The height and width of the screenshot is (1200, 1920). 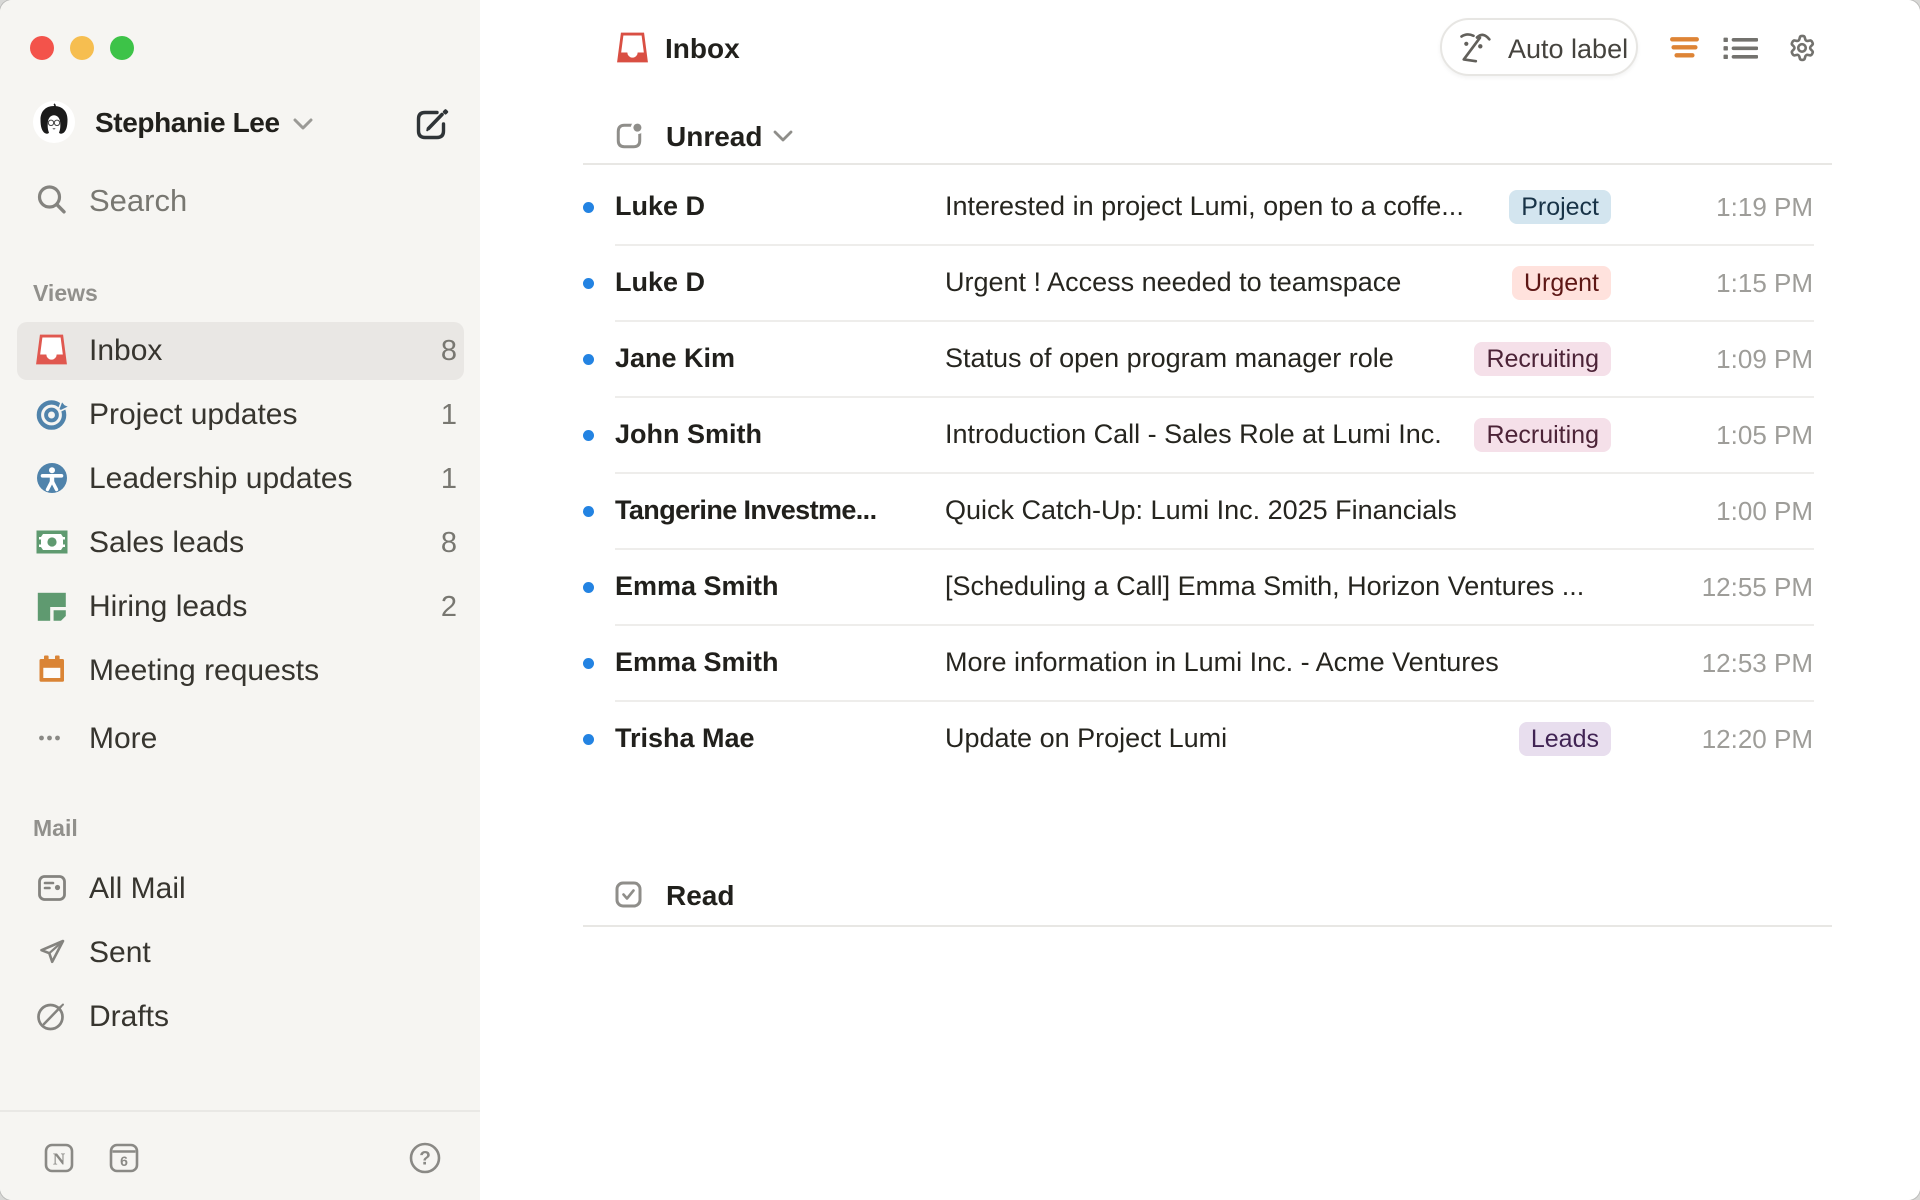 What do you see at coordinates (59, 1159) in the screenshot?
I see `svg-text: N` at bounding box center [59, 1159].